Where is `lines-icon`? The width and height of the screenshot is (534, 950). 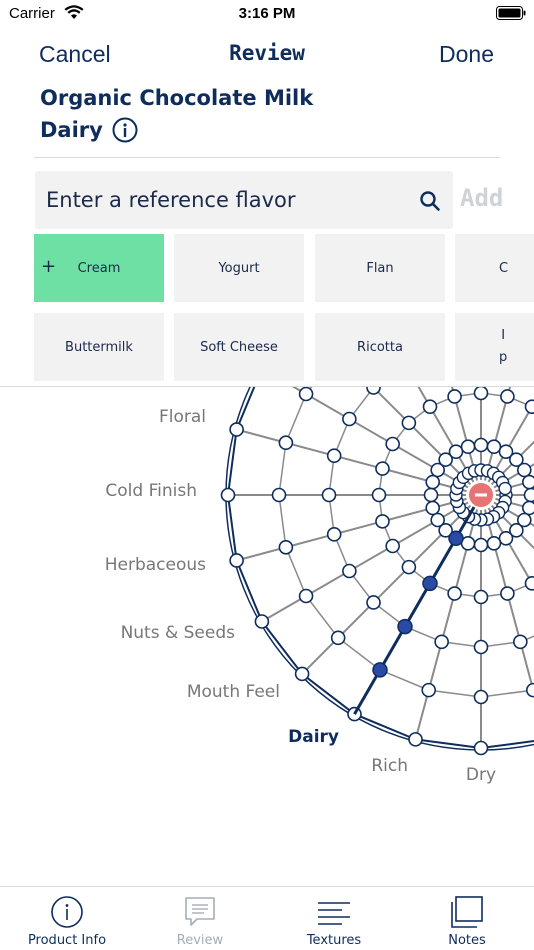
lines-icon is located at coordinates (334, 913).